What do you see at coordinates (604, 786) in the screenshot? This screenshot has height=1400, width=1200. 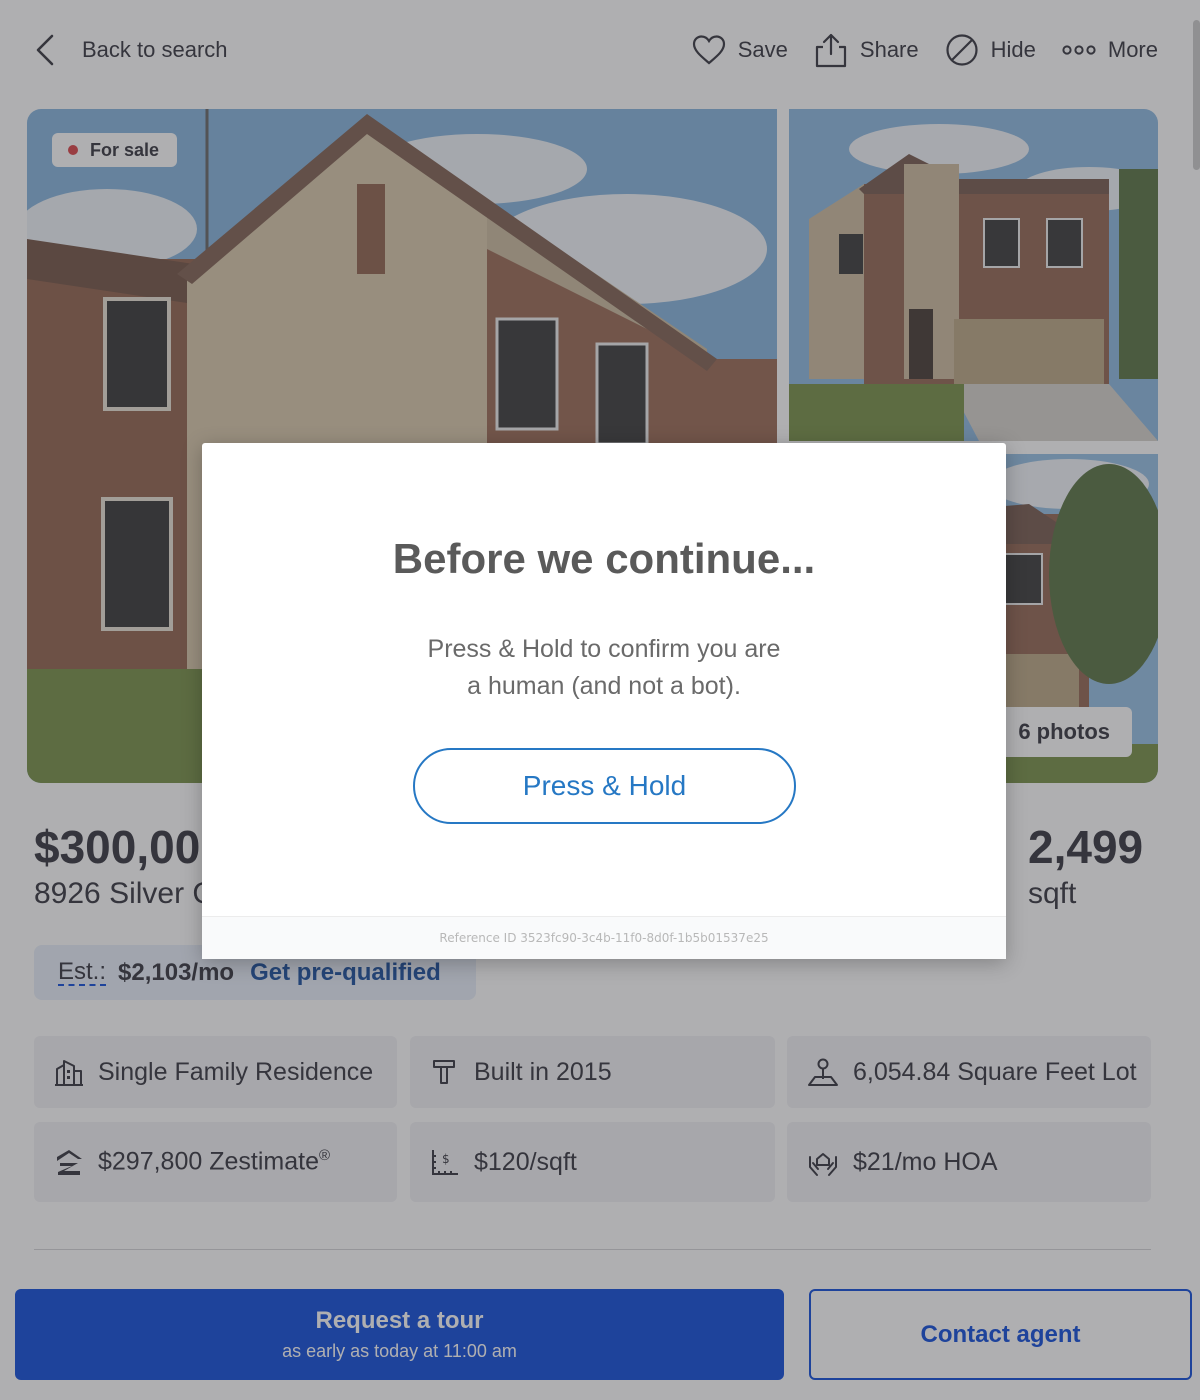 I see `press-and-hold-button: Press & Hold` at bounding box center [604, 786].